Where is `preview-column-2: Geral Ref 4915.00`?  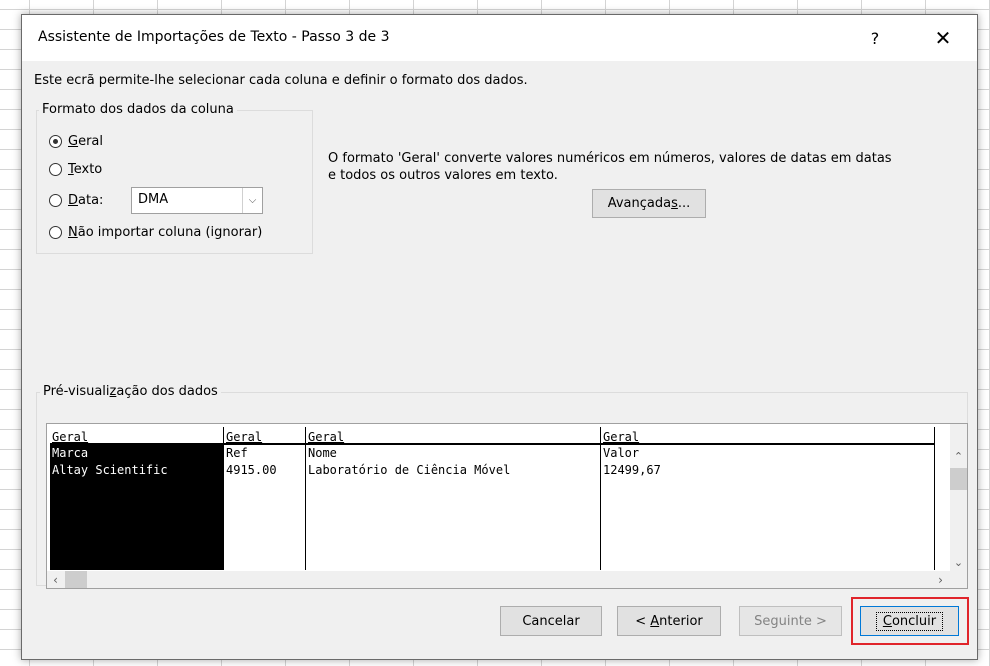
preview-column-2: Geral Ref 4915.00 is located at coordinates (265, 498).